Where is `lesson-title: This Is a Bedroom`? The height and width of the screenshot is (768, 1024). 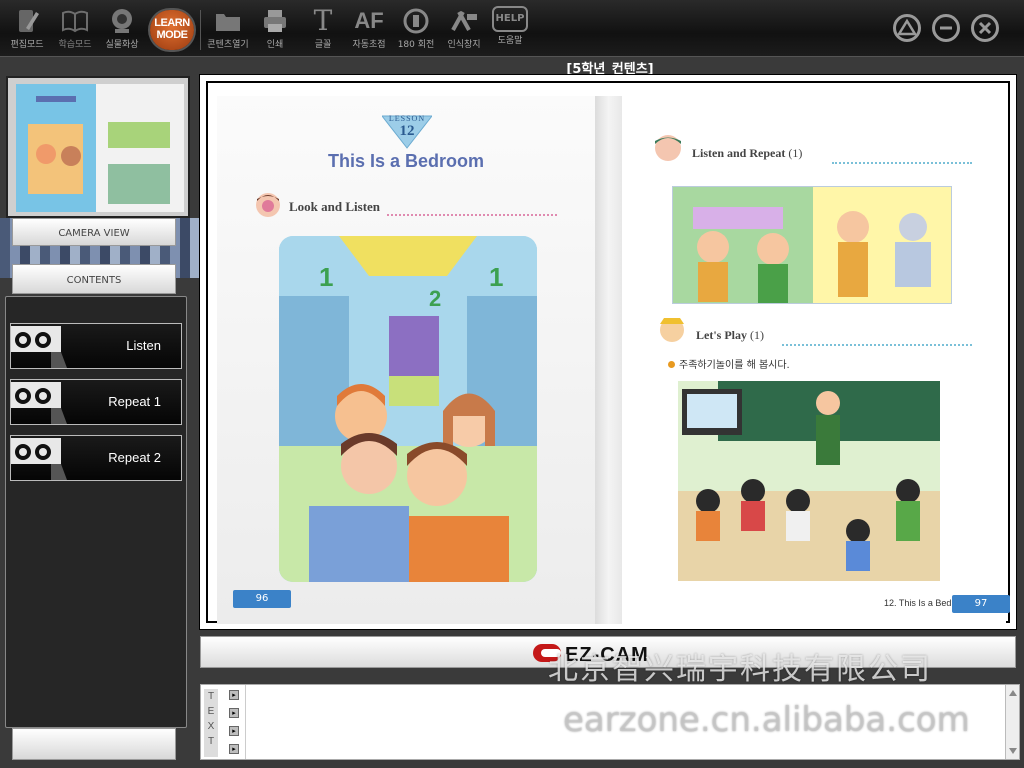 lesson-title: This Is a Bedroom is located at coordinates (406, 161).